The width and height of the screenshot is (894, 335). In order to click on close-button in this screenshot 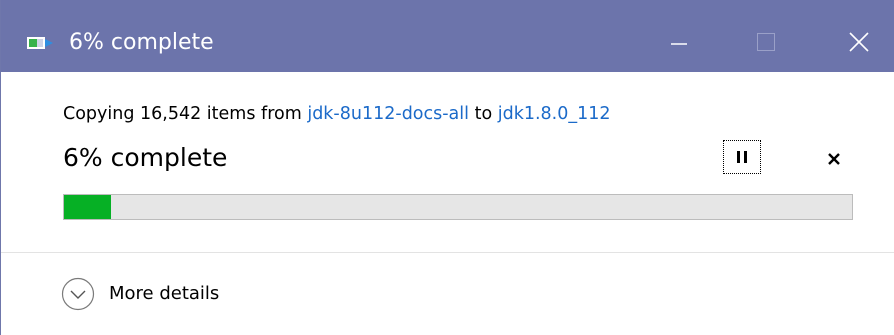, I will do `click(859, 42)`.